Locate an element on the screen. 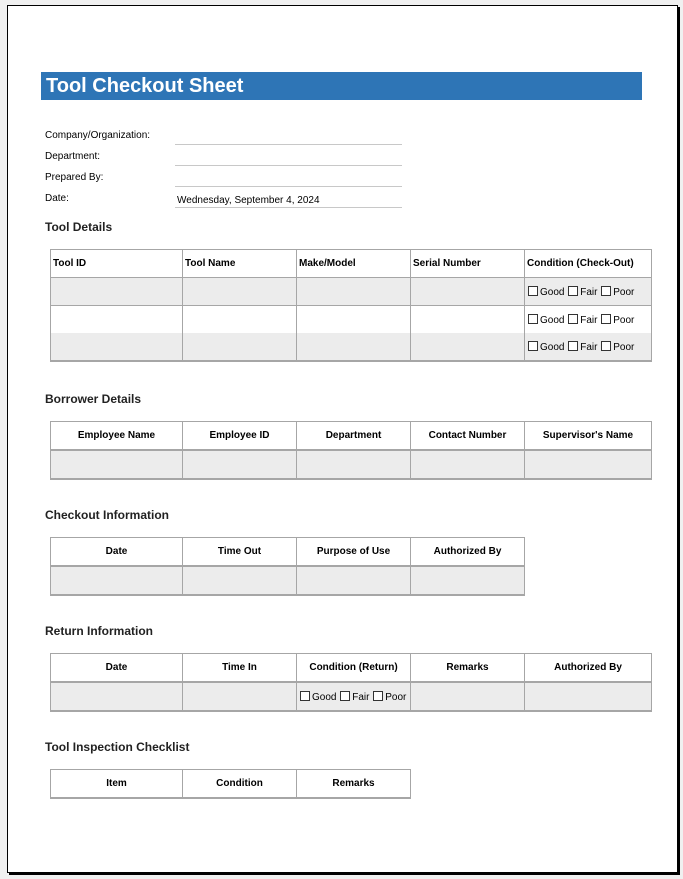 The height and width of the screenshot is (879, 683). time-in-cell is located at coordinates (239, 697).